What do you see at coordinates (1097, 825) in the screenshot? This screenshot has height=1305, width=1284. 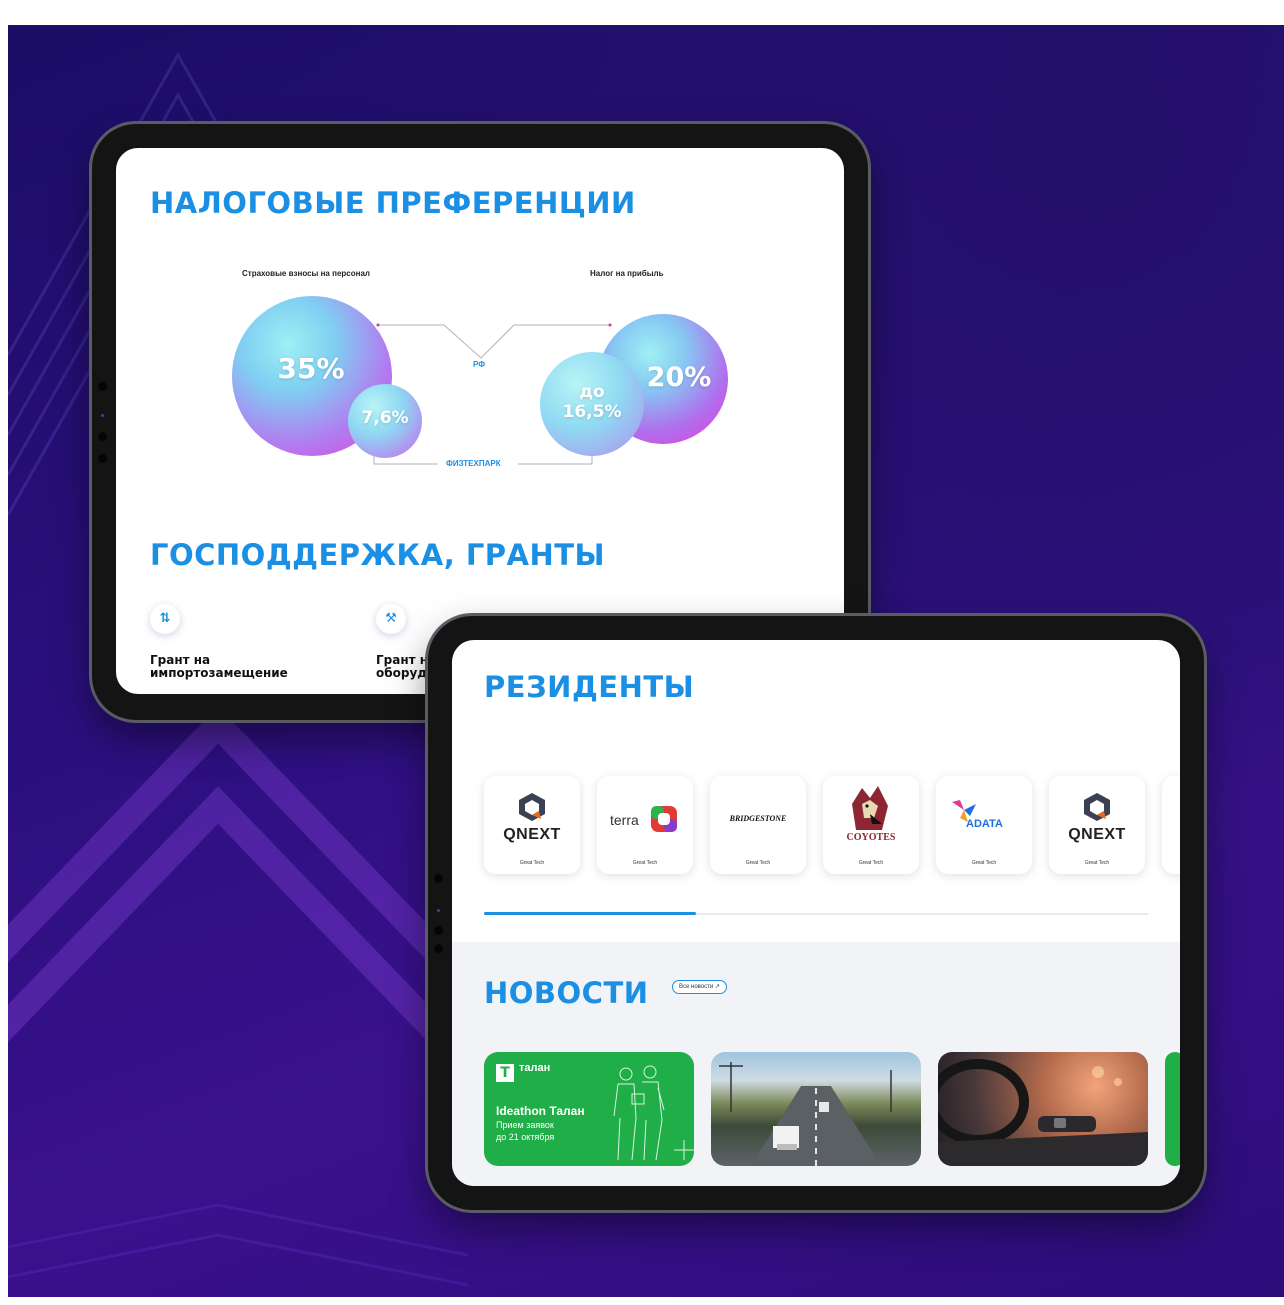 I see `resident-card-qnext-2: QNEXT Great Tech` at bounding box center [1097, 825].